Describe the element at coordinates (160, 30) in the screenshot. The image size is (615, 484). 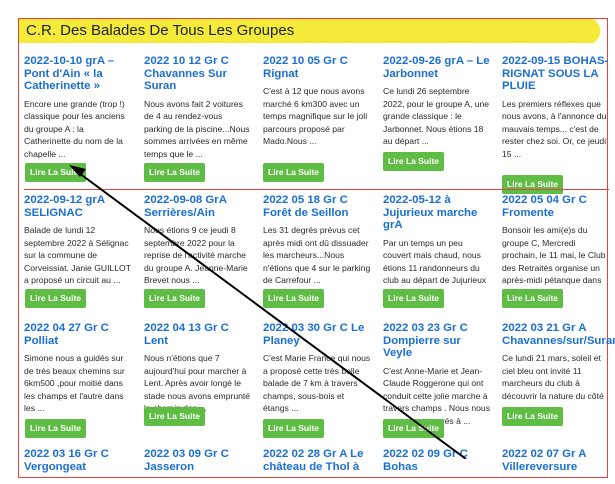
I see `section-title: C.R. Des Balades De Tous Les Groupes` at that location.